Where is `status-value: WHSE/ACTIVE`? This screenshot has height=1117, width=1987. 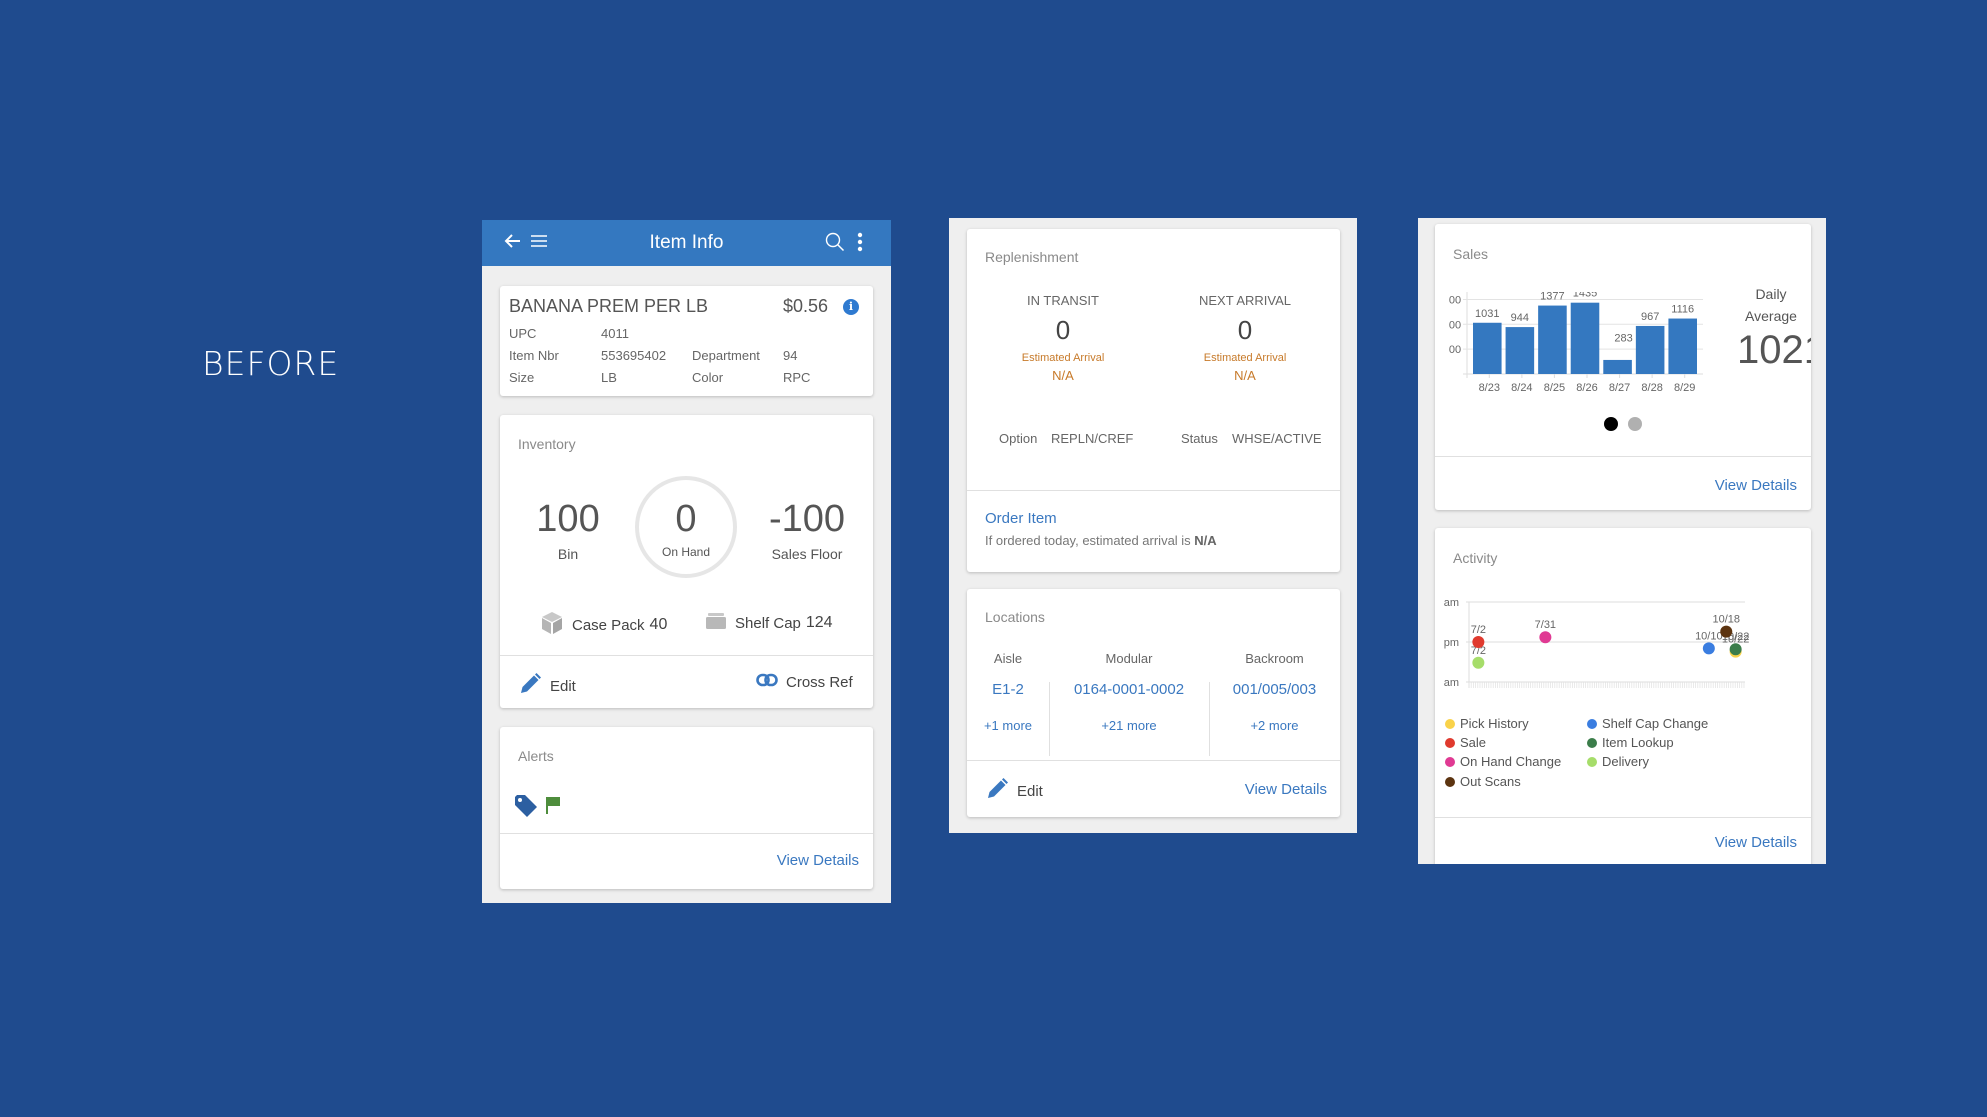
status-value: WHSE/ACTIVE is located at coordinates (1277, 438).